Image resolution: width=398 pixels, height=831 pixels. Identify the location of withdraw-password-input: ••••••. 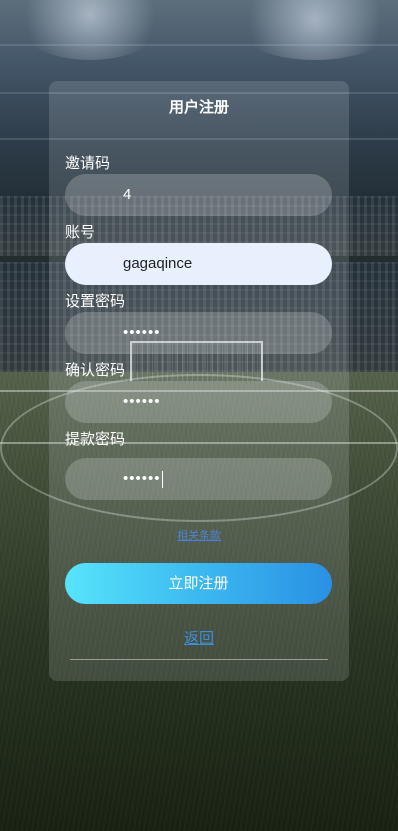
(198, 479).